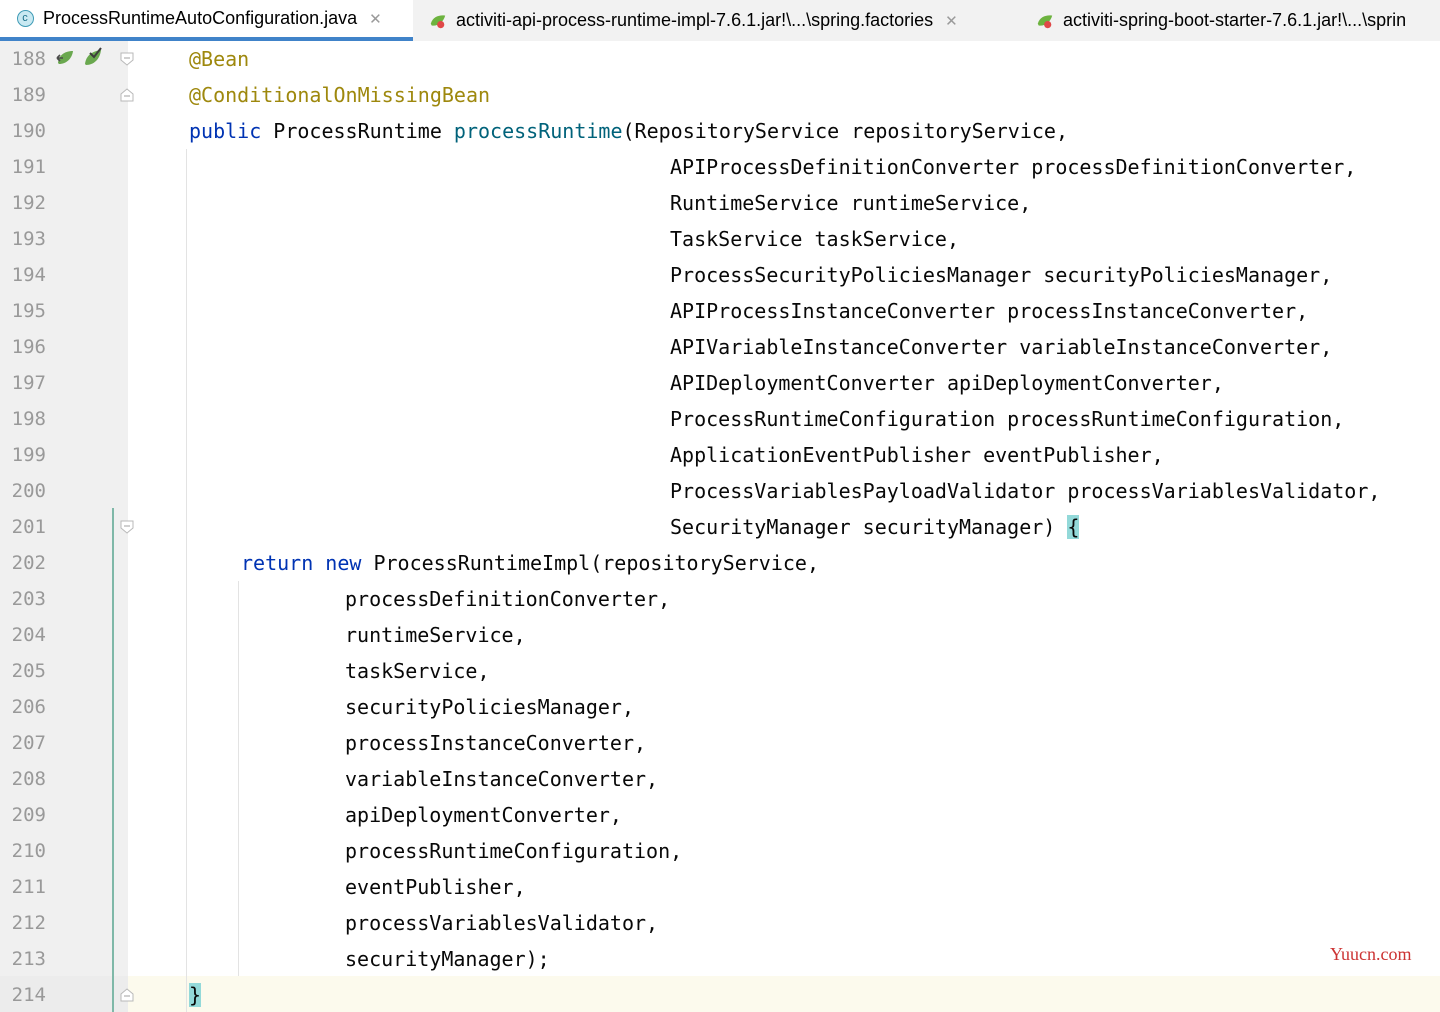  I want to click on code-text: securityPoliciesManager,, so click(489, 707).